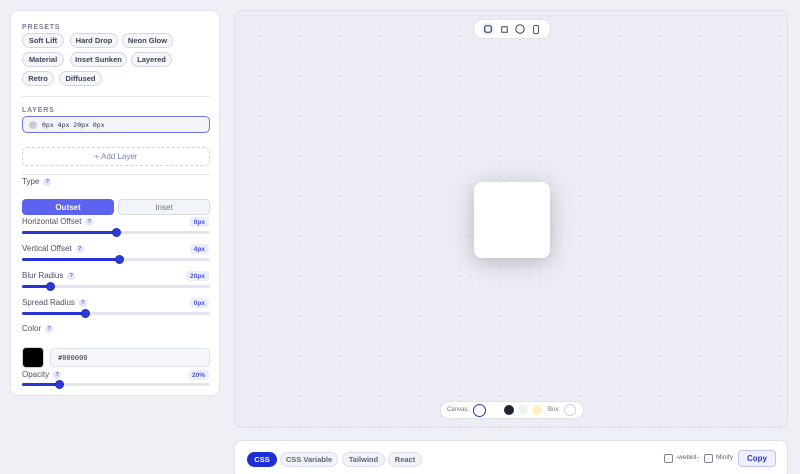 This screenshot has height=474, width=800. I want to click on opacity-label: Opacity ?, so click(42, 374).